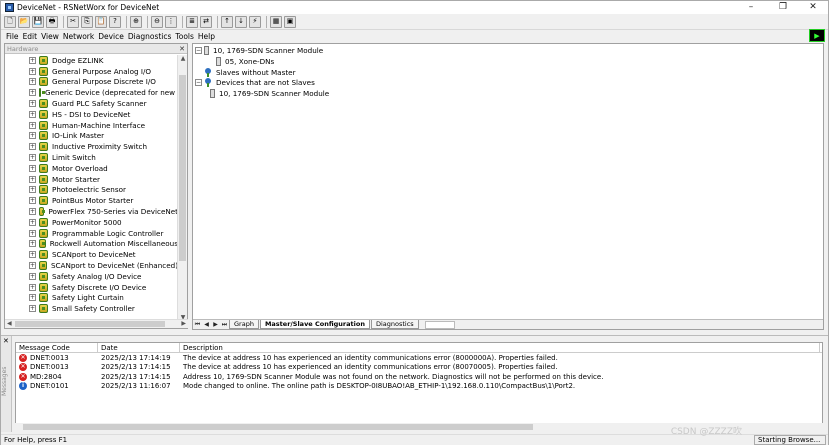  I want to click on hardware-tree-item: + Motor Starter, so click(91, 179).